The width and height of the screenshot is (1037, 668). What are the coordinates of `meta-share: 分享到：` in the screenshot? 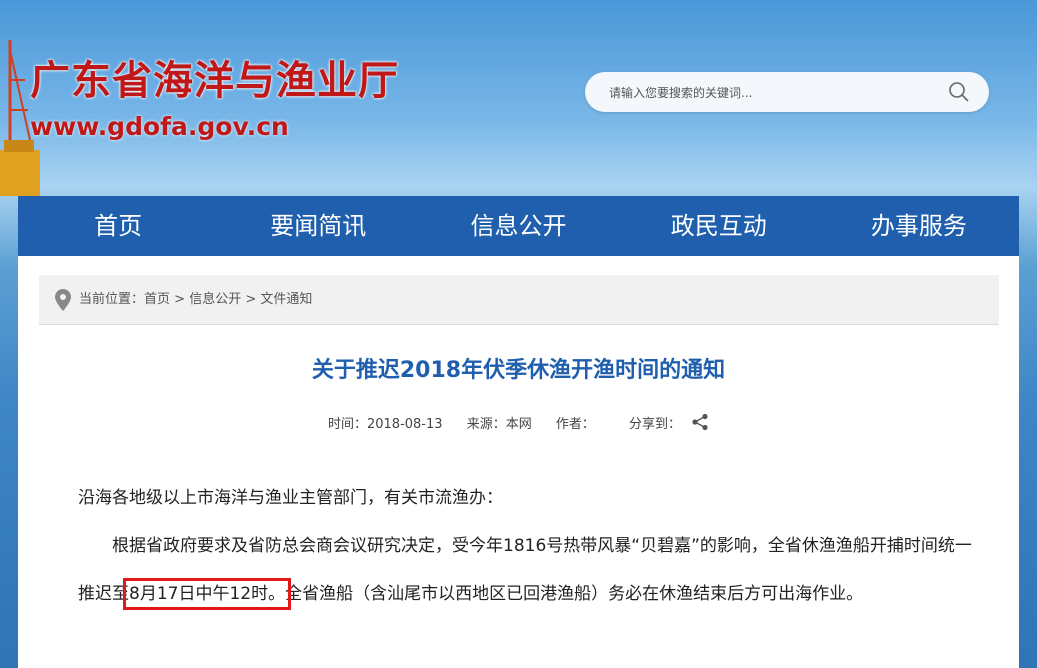 It's located at (664, 422).